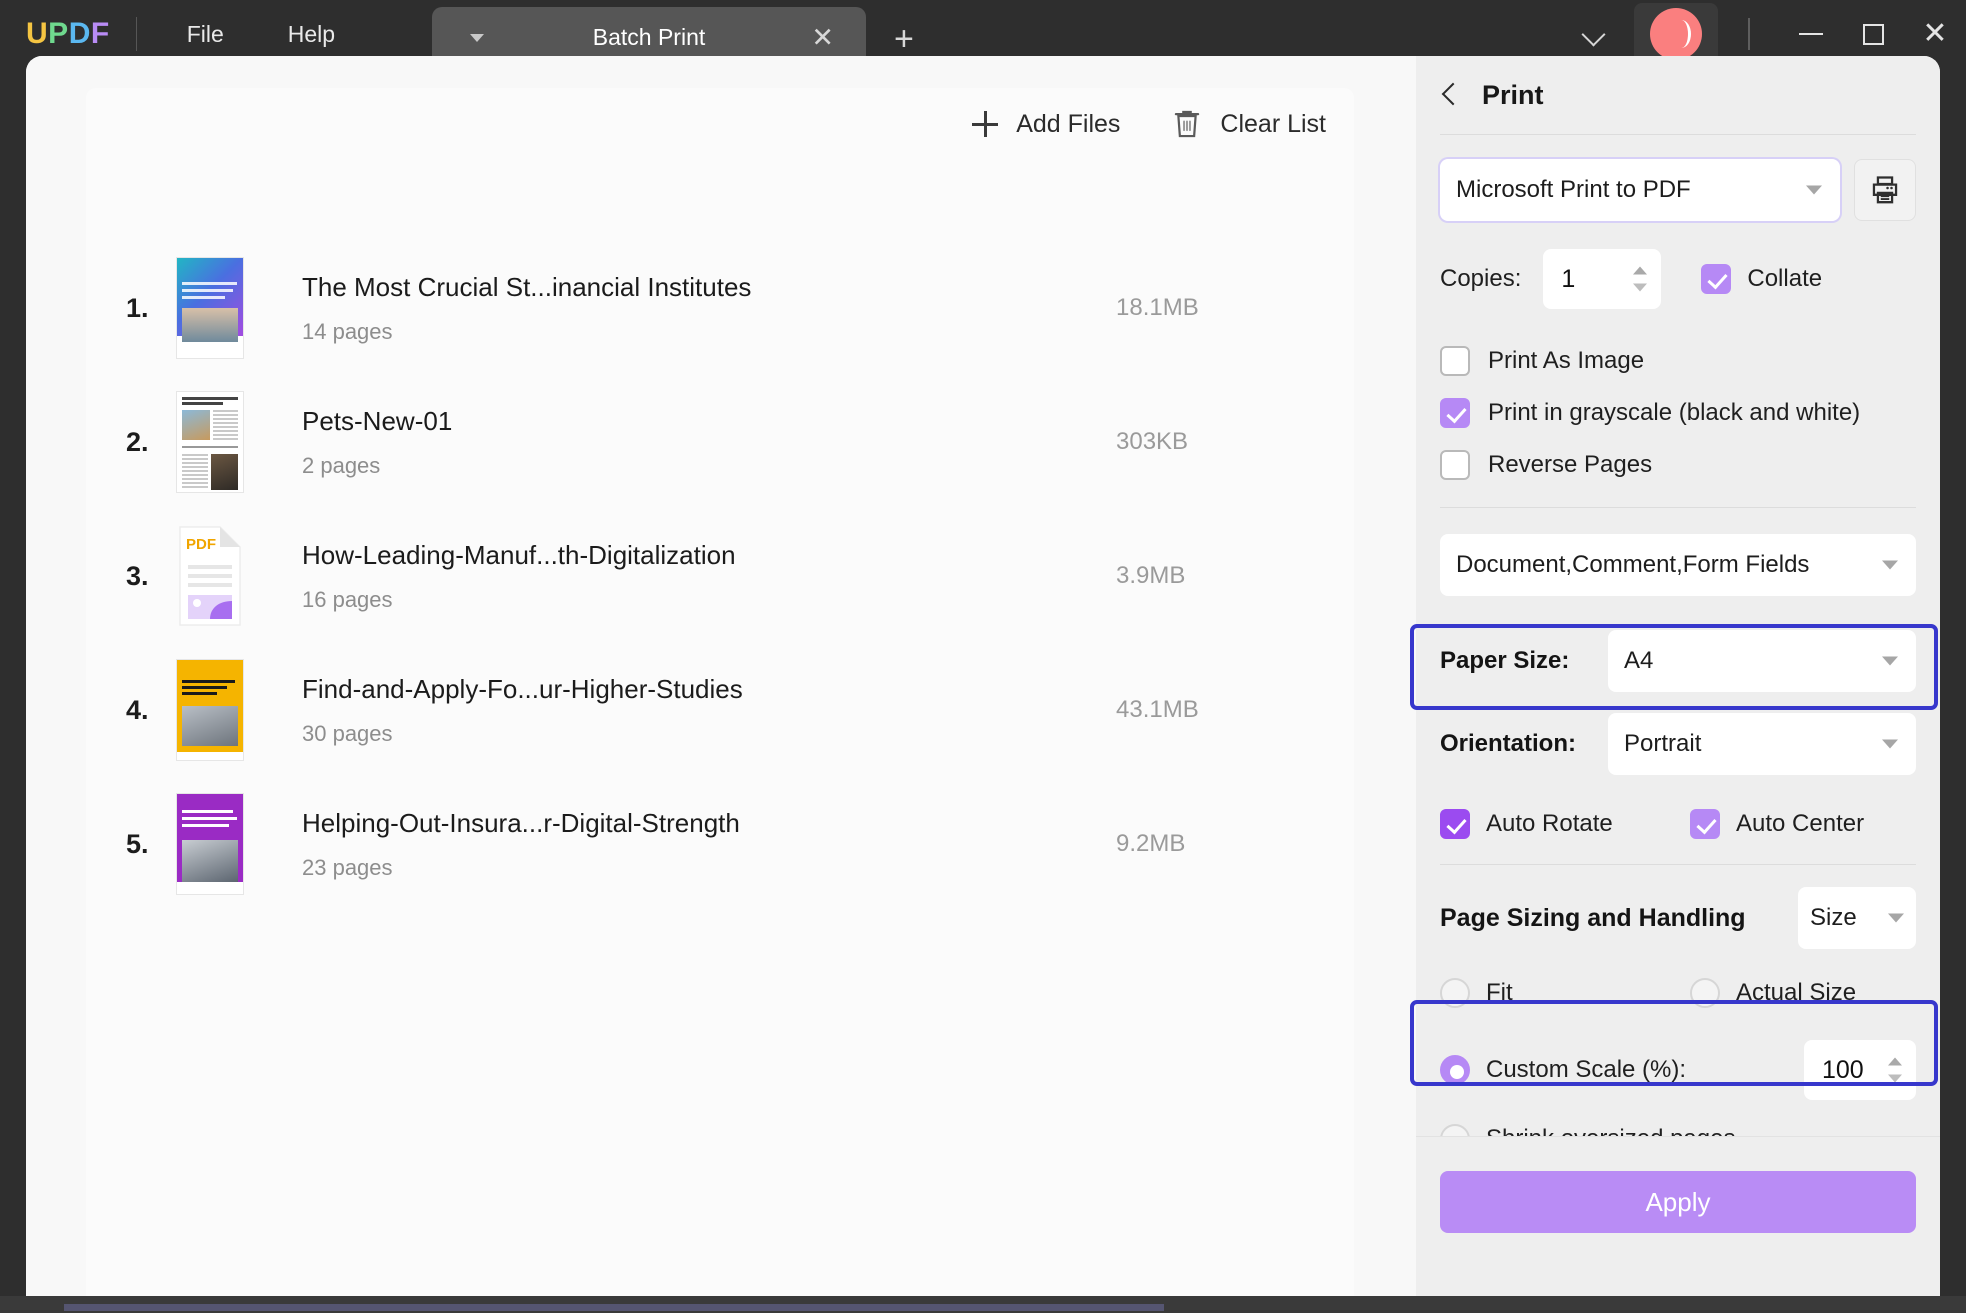 This screenshot has width=1966, height=1313. I want to click on collate-checkbox, so click(1716, 279).